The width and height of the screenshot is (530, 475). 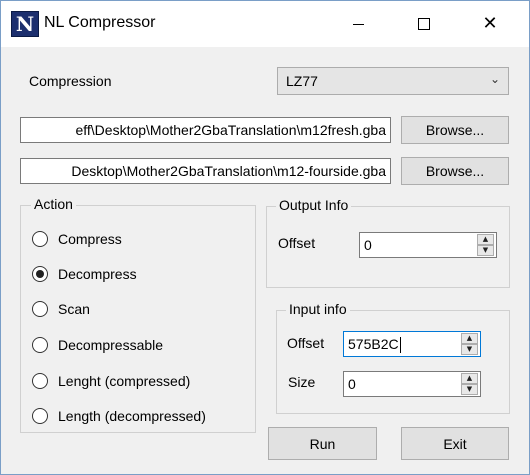 I want to click on input-offset-label: Offset, so click(x=306, y=343).